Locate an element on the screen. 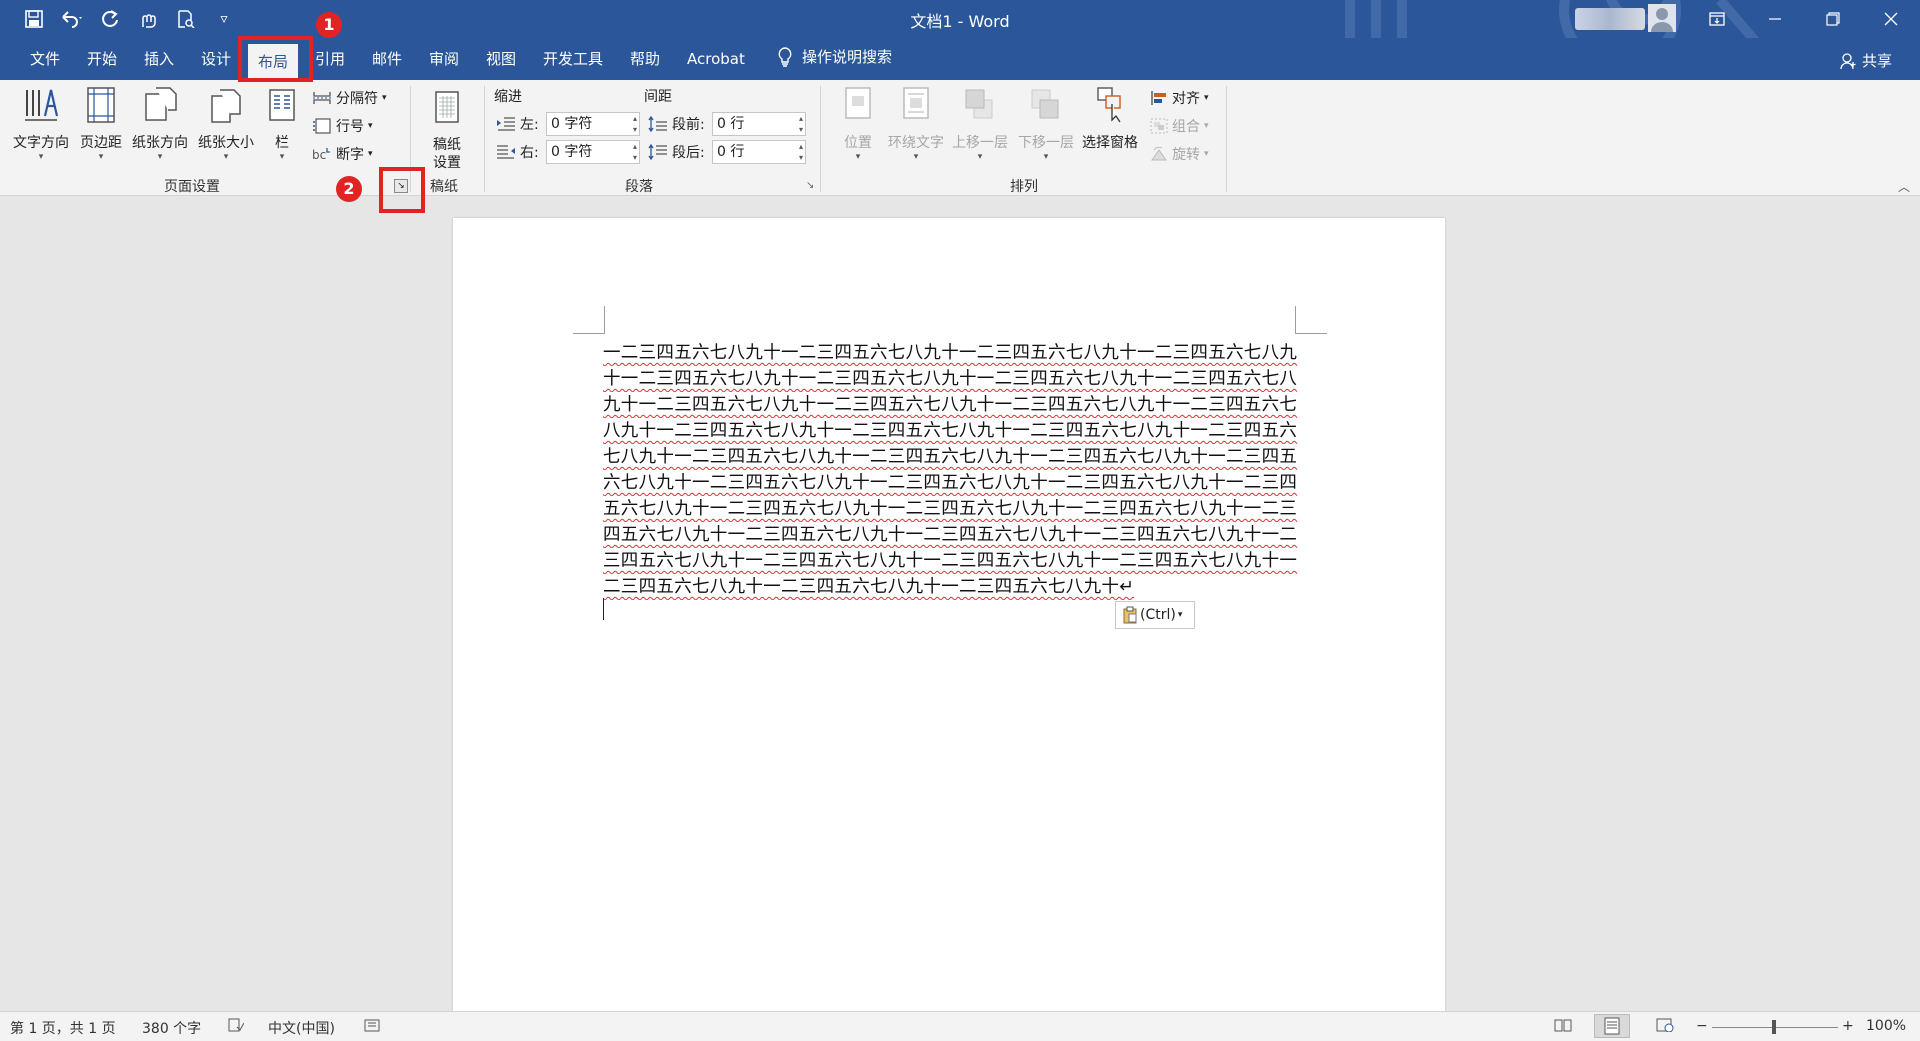 The width and height of the screenshot is (1920, 1041). spacing-before-label: 段前: is located at coordinates (688, 125).